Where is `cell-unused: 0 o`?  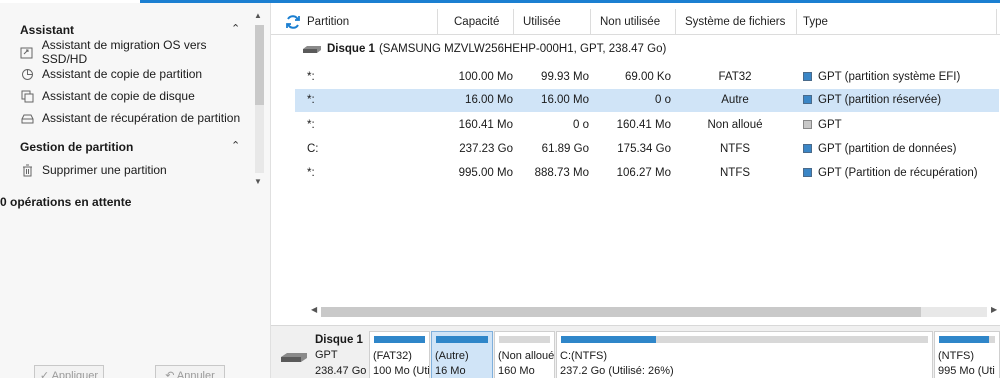
cell-unused: 0 o is located at coordinates (663, 100).